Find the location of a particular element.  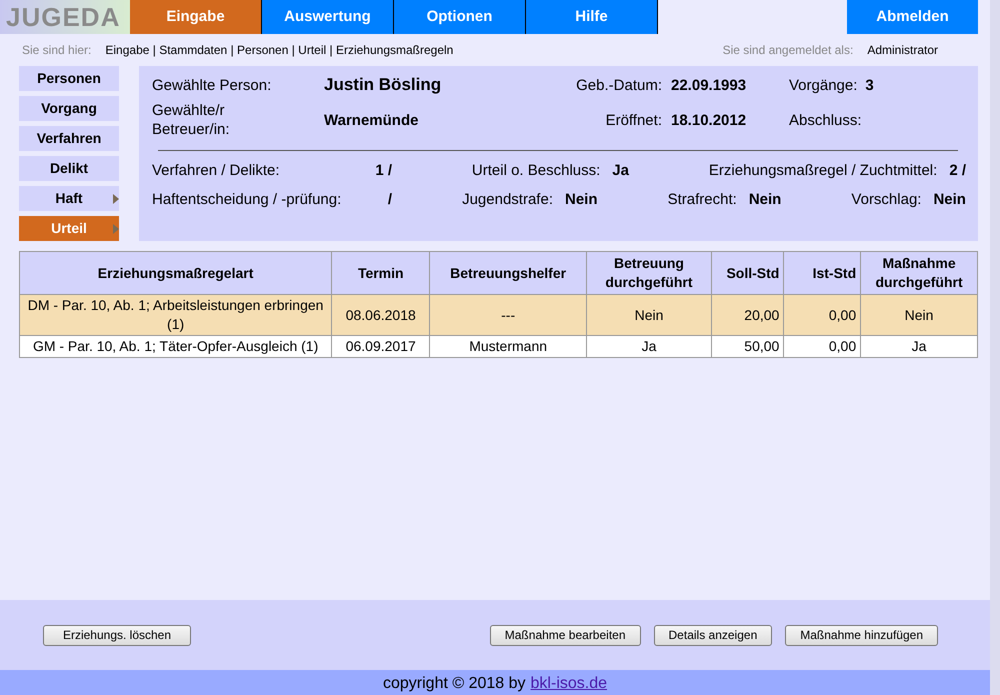

field-value: Ja is located at coordinates (620, 170).